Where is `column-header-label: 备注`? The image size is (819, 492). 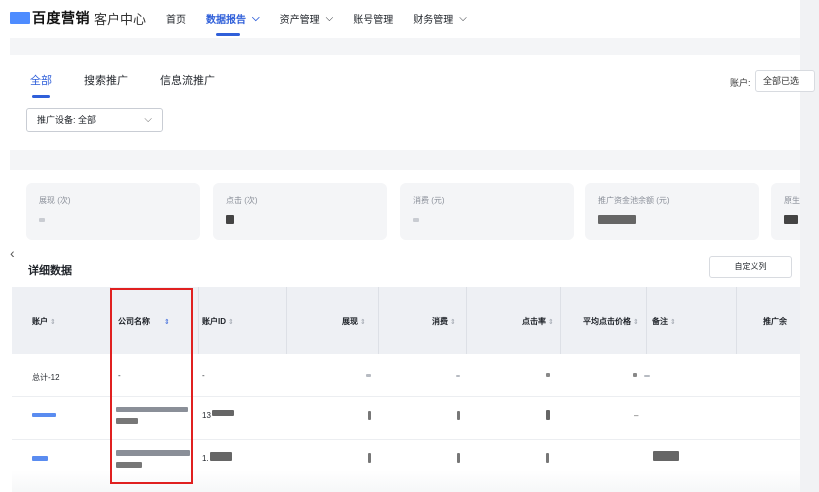
column-header-label: 备注 is located at coordinates (660, 321).